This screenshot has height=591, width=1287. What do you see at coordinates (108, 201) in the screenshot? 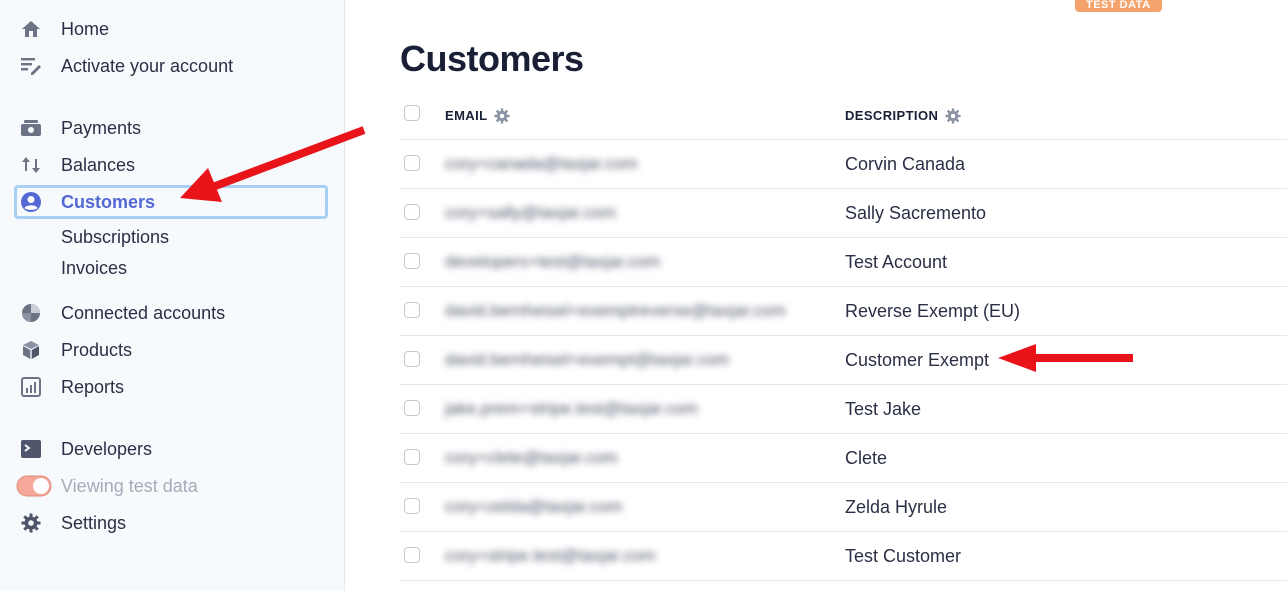
I see `sidebar-item-label: Customers` at bounding box center [108, 201].